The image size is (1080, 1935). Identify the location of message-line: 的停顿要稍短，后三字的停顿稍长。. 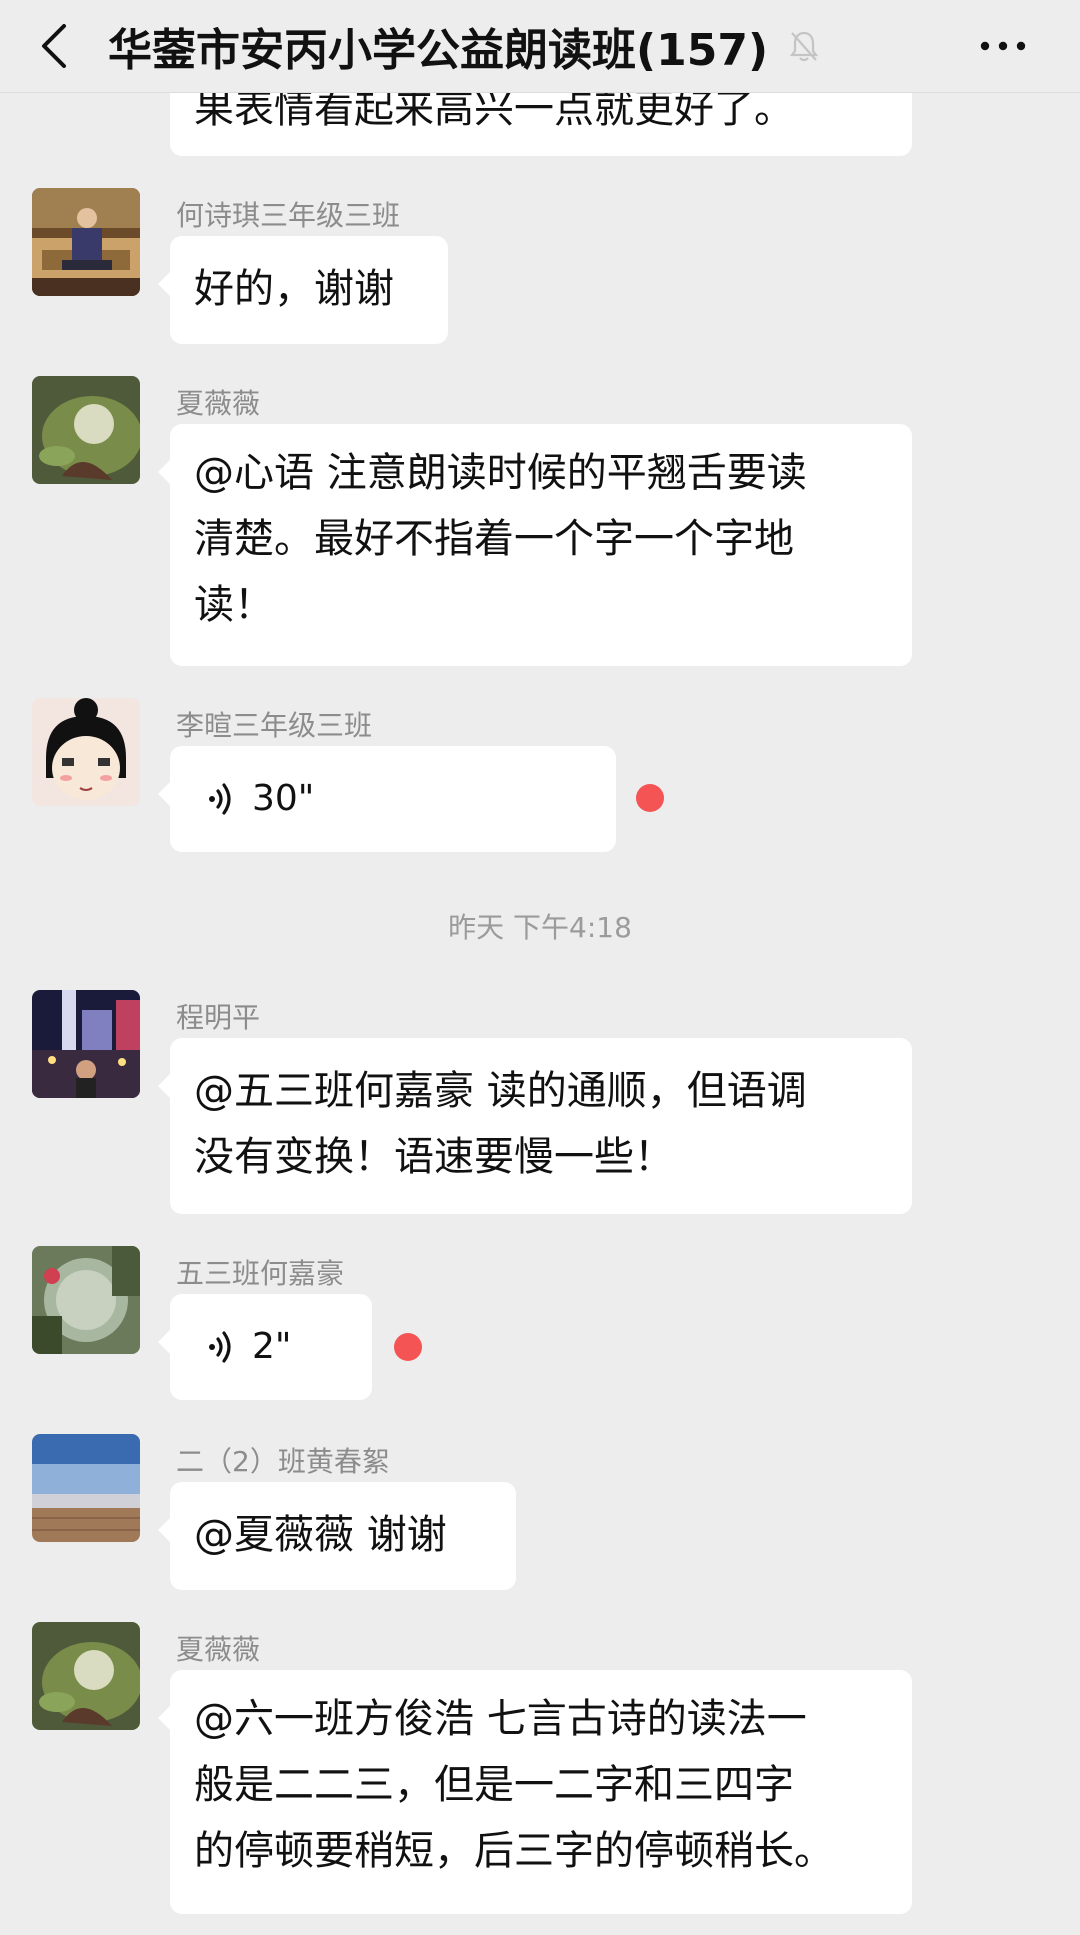
(514, 1851).